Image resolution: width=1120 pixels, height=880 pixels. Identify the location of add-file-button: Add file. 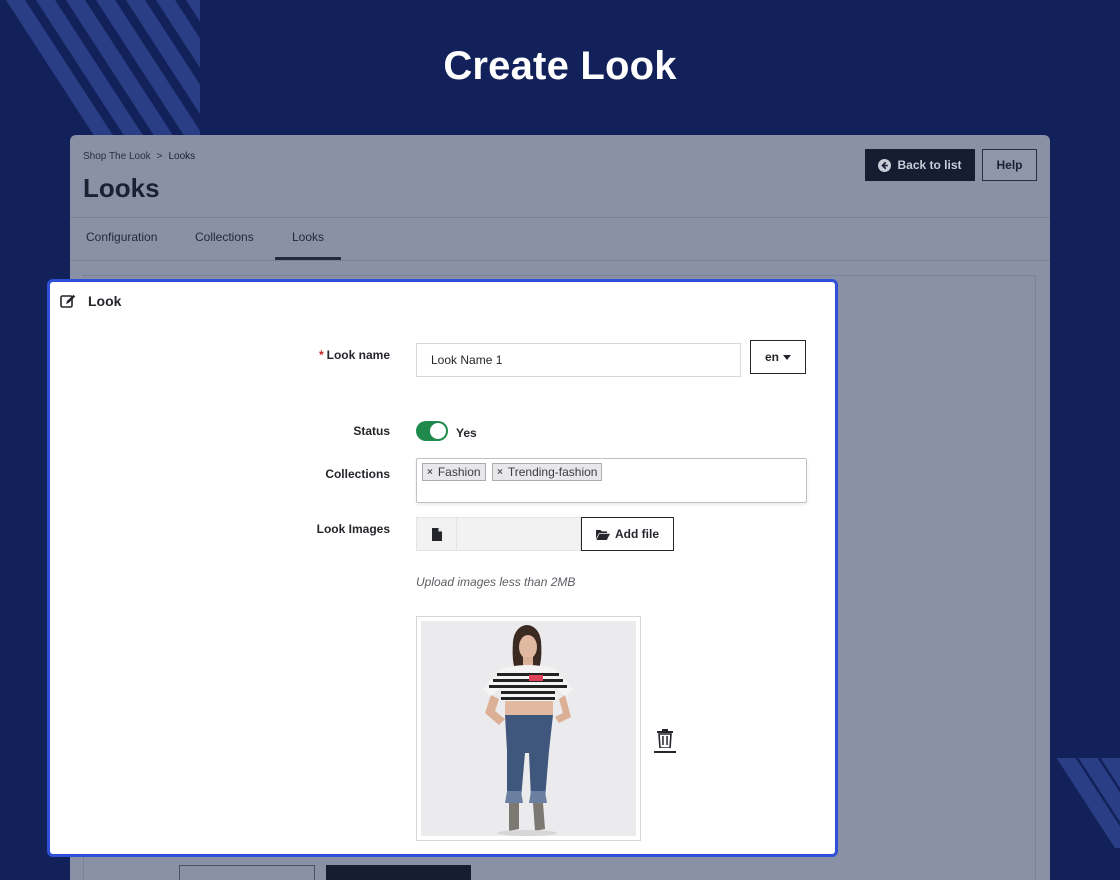
(627, 534).